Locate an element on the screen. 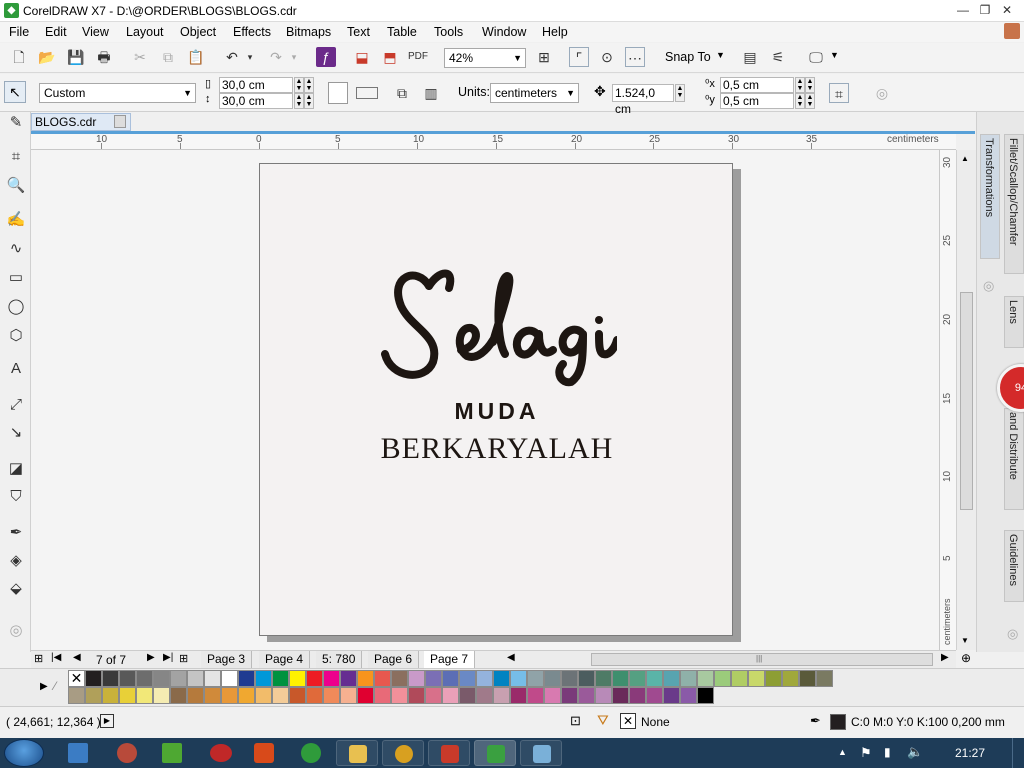 This screenshot has height=768, width=1024. redo-dropdown-icon: ▾ is located at coordinates (294, 57).